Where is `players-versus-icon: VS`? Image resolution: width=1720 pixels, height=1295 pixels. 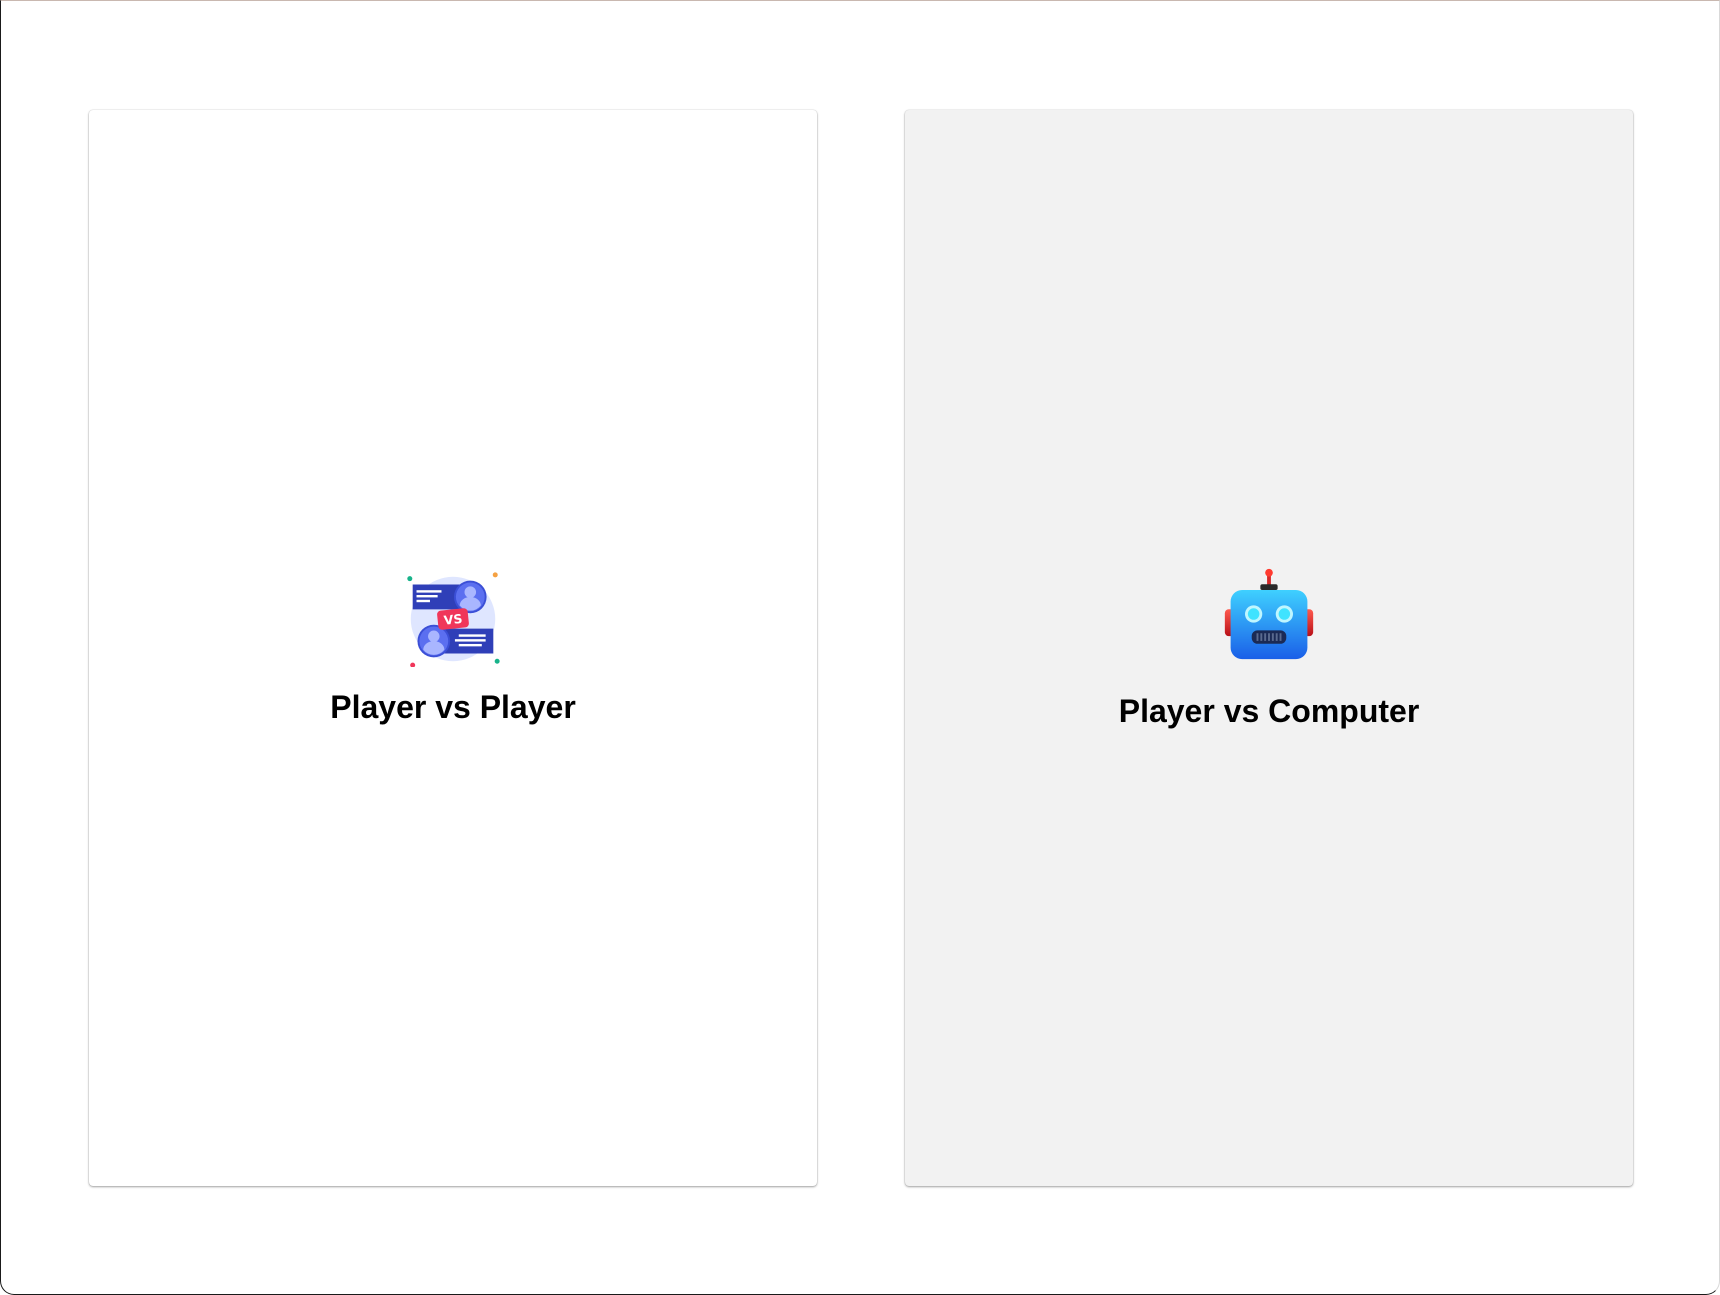
players-versus-icon: VS is located at coordinates (453, 619).